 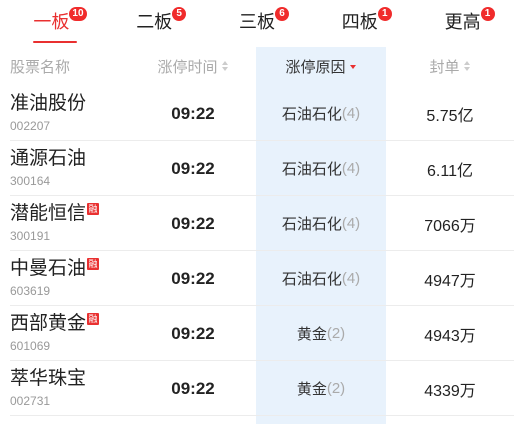 I want to click on header-label: 涨停原因, so click(x=315, y=67).